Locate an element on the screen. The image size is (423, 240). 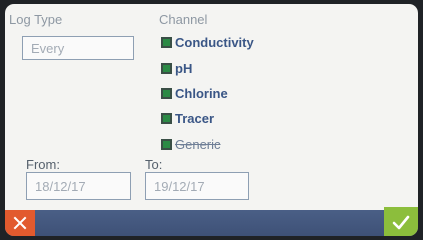
tracer-checkbox is located at coordinates (166, 118).